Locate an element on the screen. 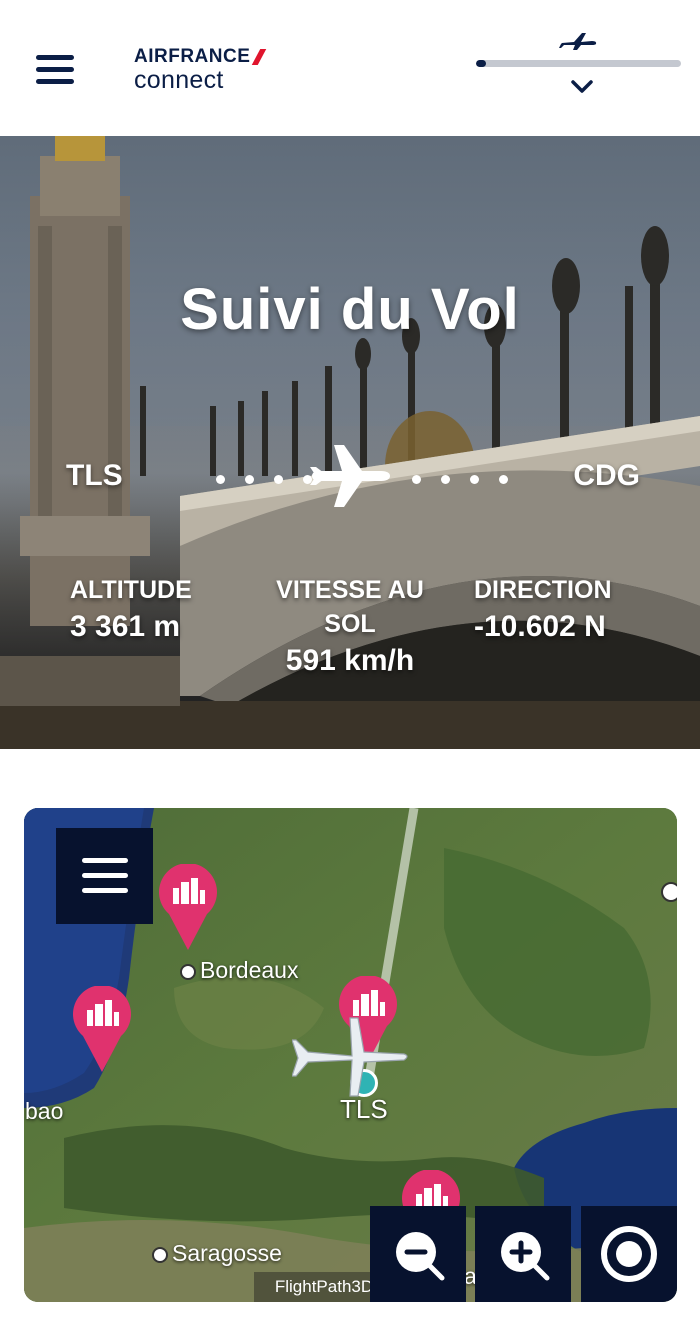 The width and height of the screenshot is (700, 1328). altitude-stat: ALTITUDE 3 361 m is located at coordinates (145, 610).